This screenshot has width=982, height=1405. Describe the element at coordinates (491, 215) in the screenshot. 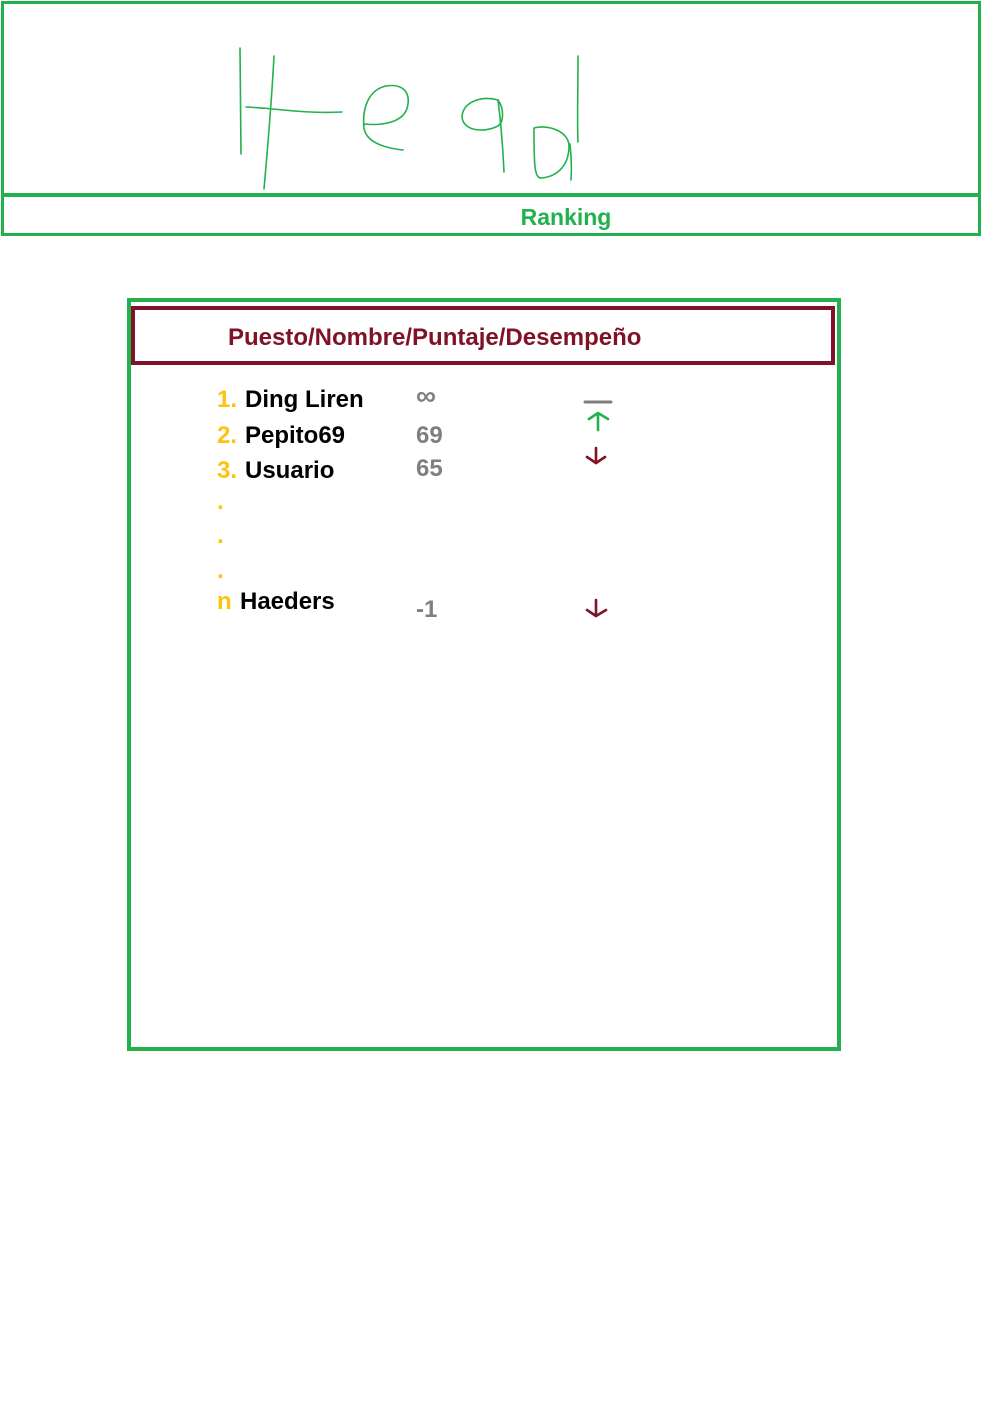

I see `ranking-bar: Ranking` at that location.